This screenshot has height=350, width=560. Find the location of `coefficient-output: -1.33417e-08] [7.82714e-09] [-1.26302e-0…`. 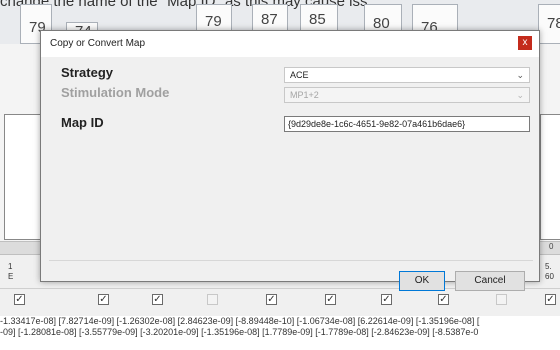

coefficient-output: -1.33417e-08] [7.82714e-09] [-1.26302e-0… is located at coordinates (280, 333).